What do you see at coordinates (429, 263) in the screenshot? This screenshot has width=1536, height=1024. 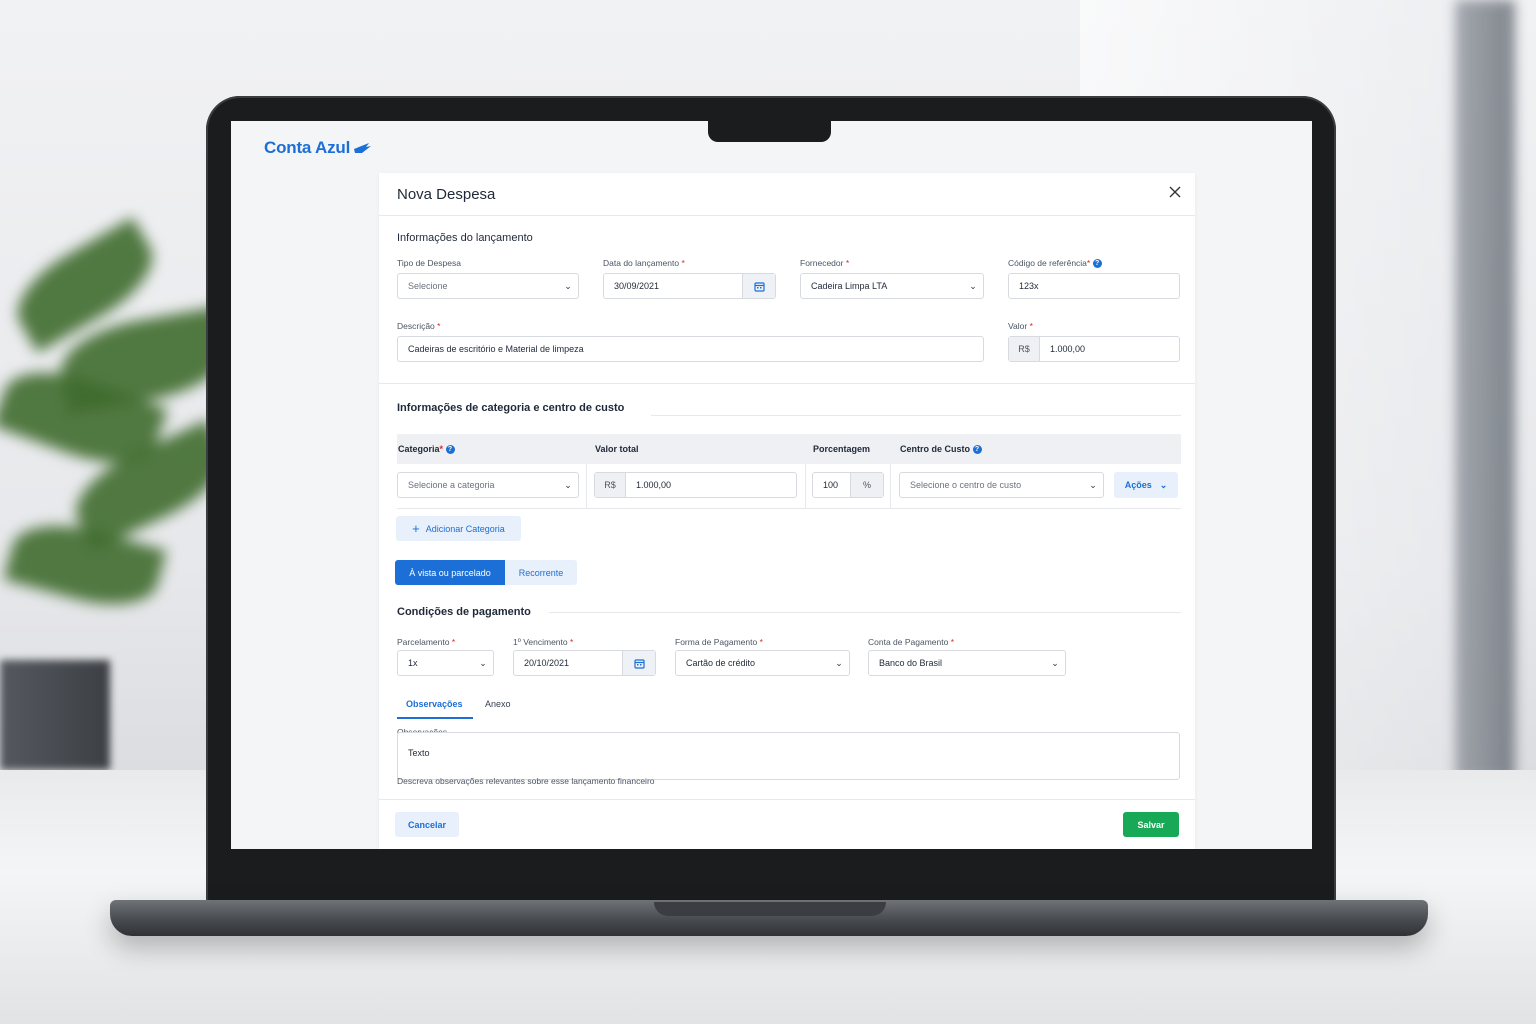 I see `expense-type-label: Tipo de Despesa` at bounding box center [429, 263].